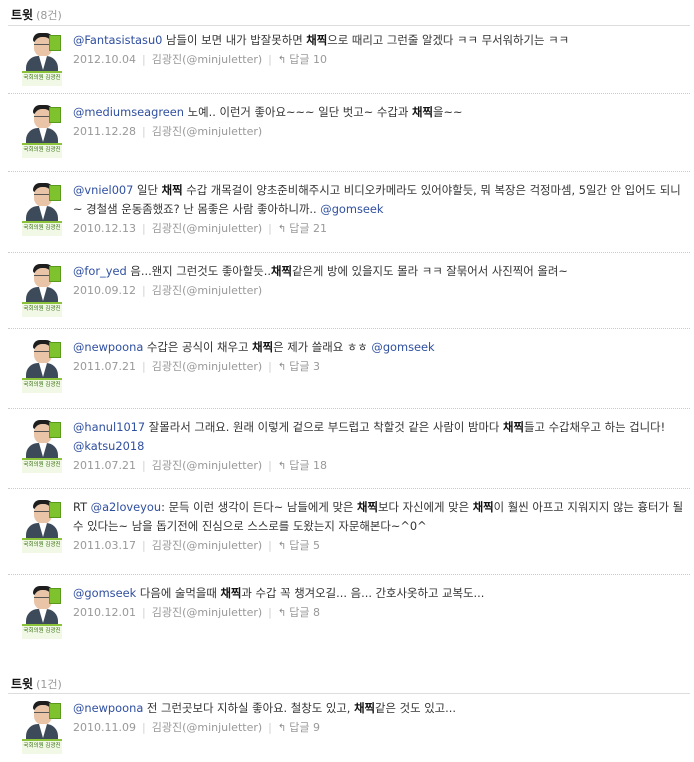  What do you see at coordinates (259, 507) in the screenshot?
I see `tweet-text-part: : 문득 이런 생각이 든다~ 남들에게 맞은` at bounding box center [259, 507].